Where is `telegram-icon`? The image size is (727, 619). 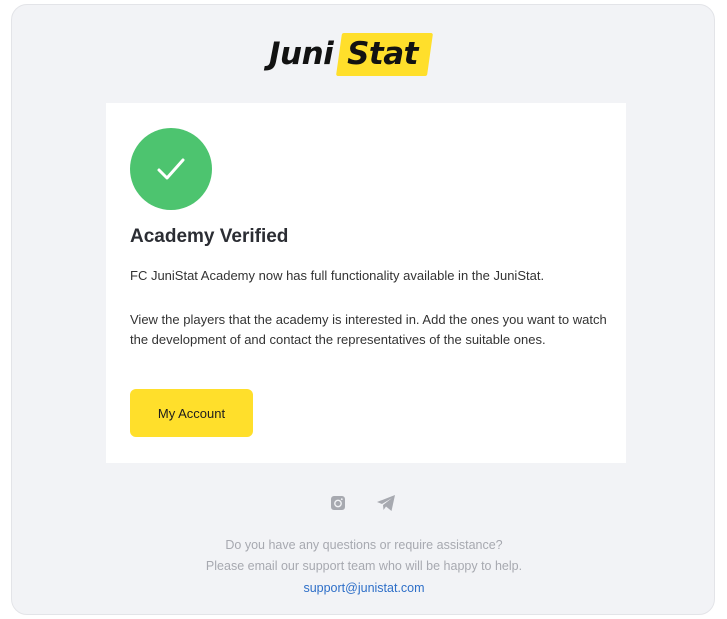 telegram-icon is located at coordinates (386, 503).